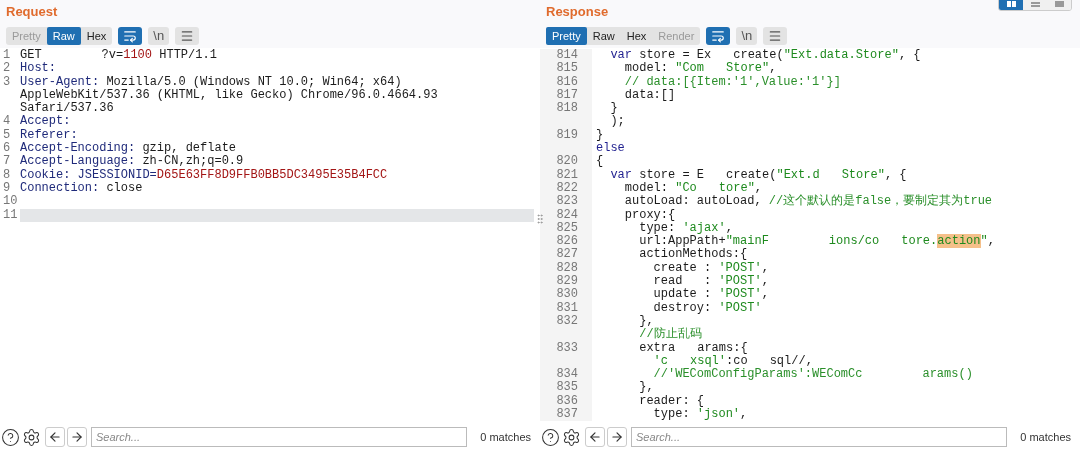  Describe the element at coordinates (566, 36) in the screenshot. I see `view-tab: Pretty` at that location.